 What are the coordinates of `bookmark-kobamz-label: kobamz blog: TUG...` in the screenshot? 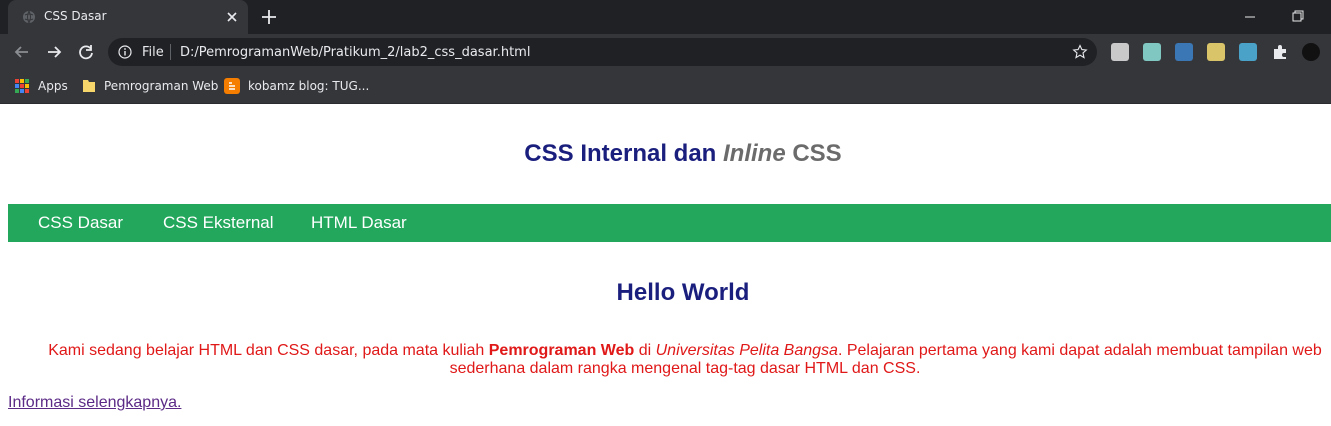 It's located at (309, 86).